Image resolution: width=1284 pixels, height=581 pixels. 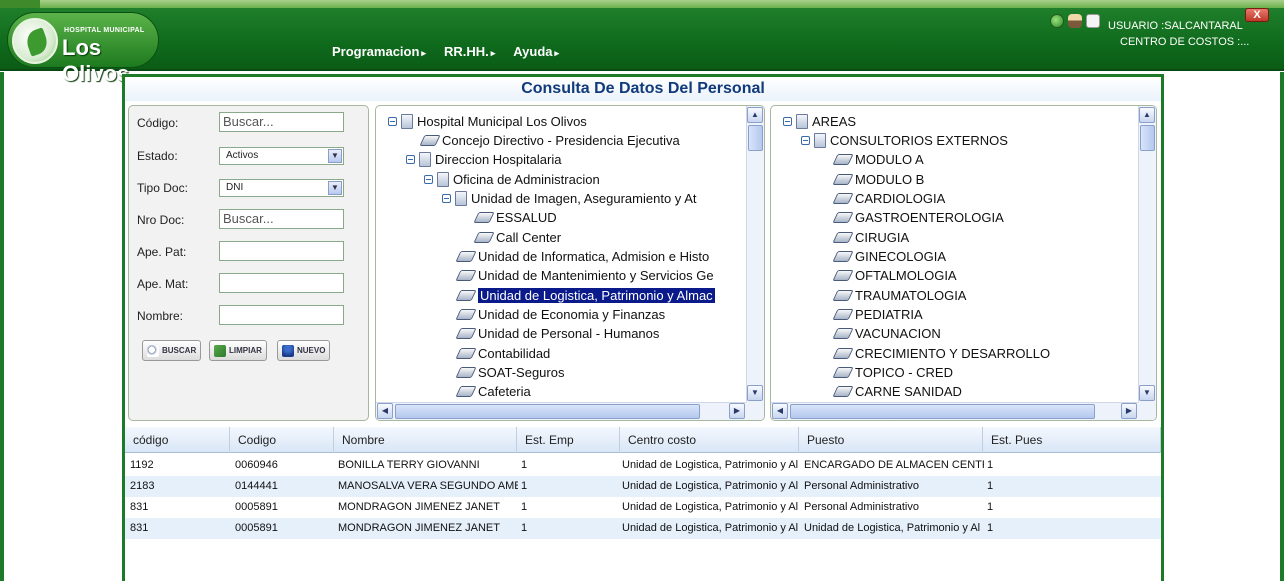 I want to click on main-menu: Programacion ▸ RR.HH. ▸ Ayuda ▸, so click(x=445, y=54).